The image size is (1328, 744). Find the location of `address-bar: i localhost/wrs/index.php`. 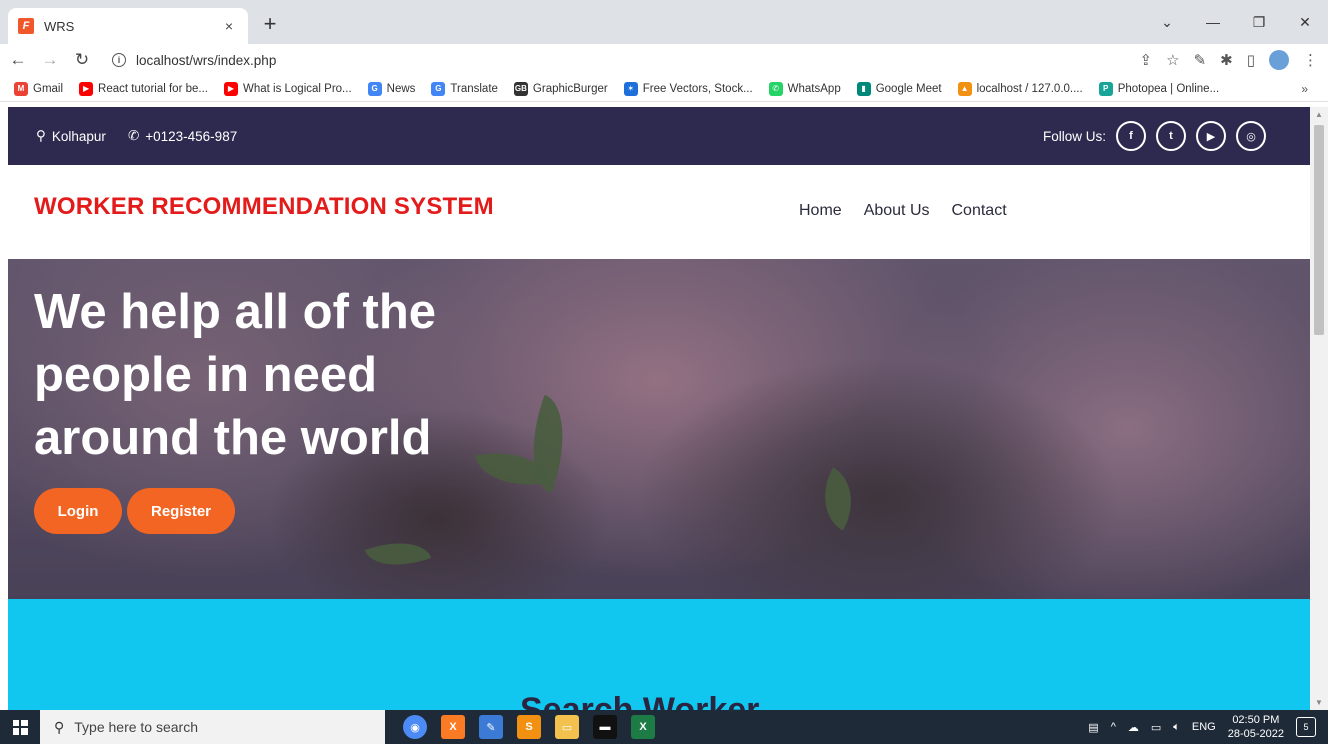

address-bar: i localhost/wrs/index.php is located at coordinates (637, 60).